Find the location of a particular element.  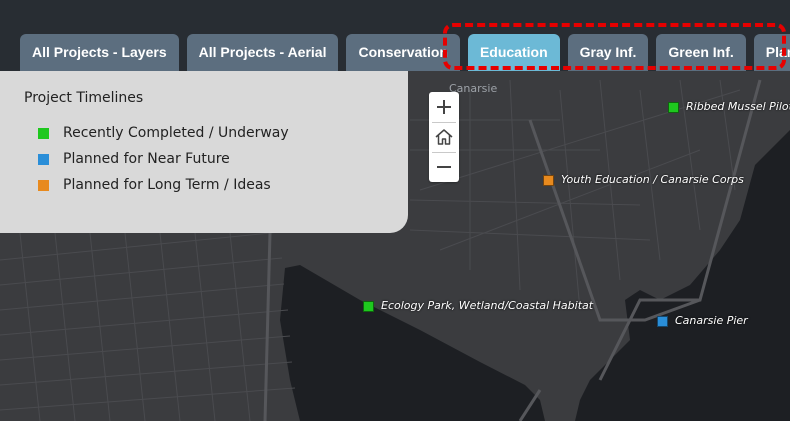

legend-item-label: Planned for Long Term / Ideas is located at coordinates (167, 185).